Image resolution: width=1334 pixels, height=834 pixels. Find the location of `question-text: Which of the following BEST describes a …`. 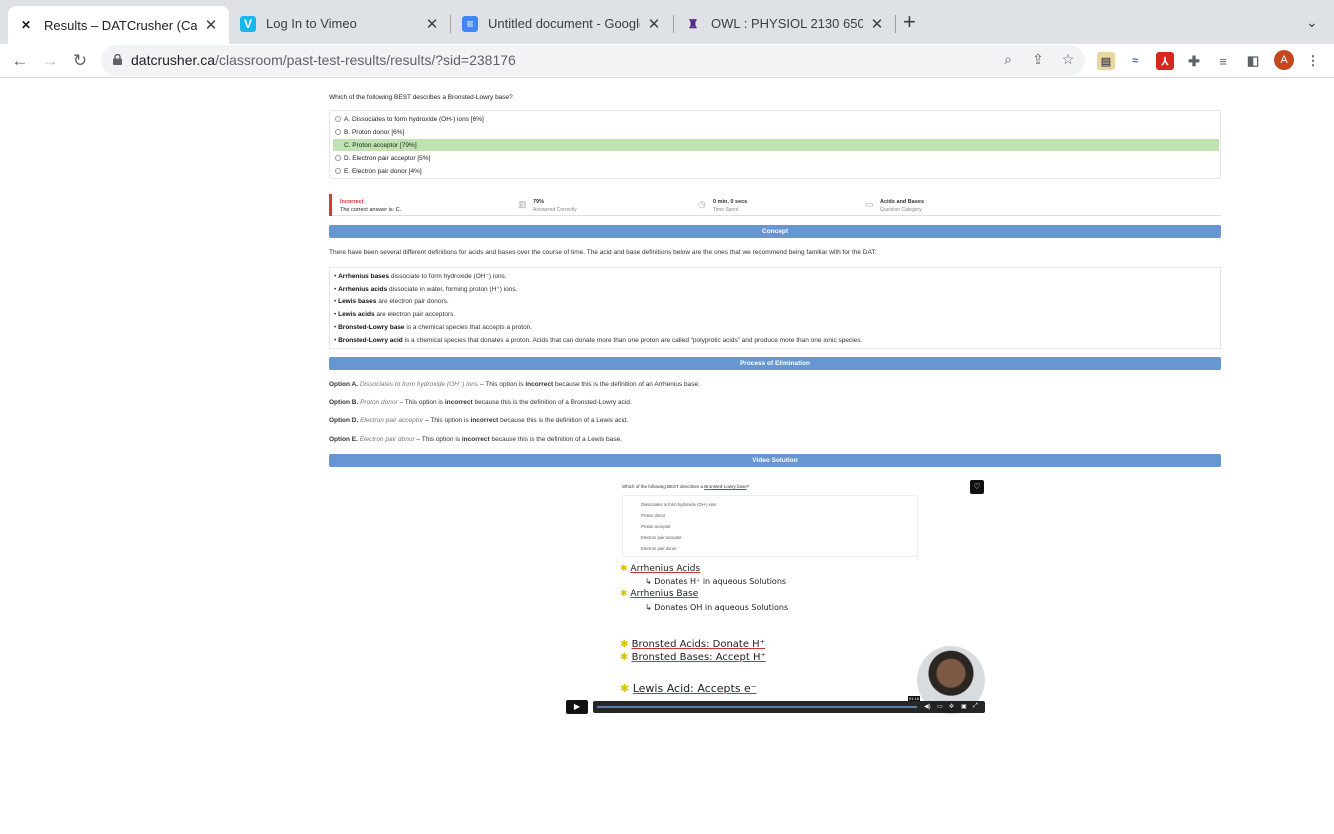

question-text: Which of the following BEST describes a … is located at coordinates (421, 97).